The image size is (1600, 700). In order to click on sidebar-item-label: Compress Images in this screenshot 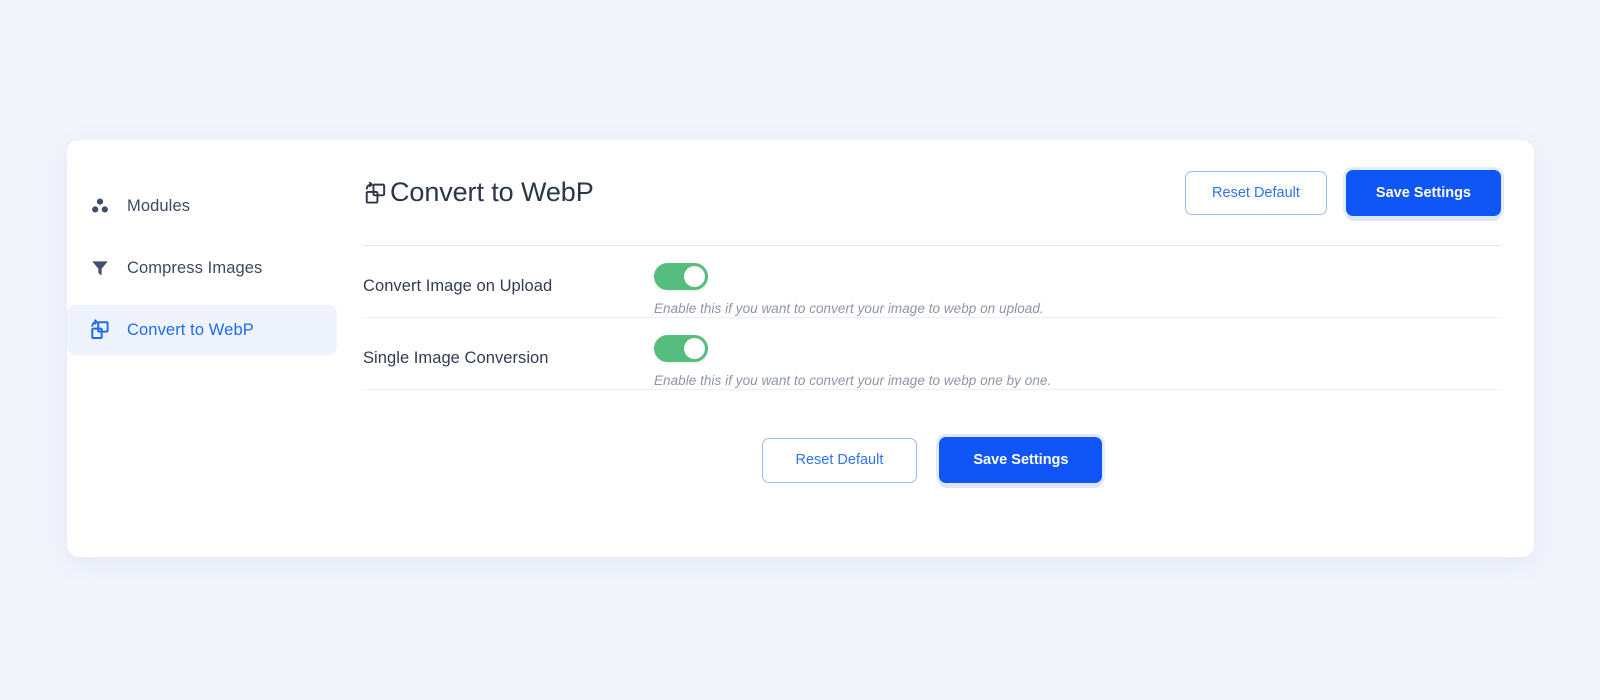, I will do `click(195, 267)`.